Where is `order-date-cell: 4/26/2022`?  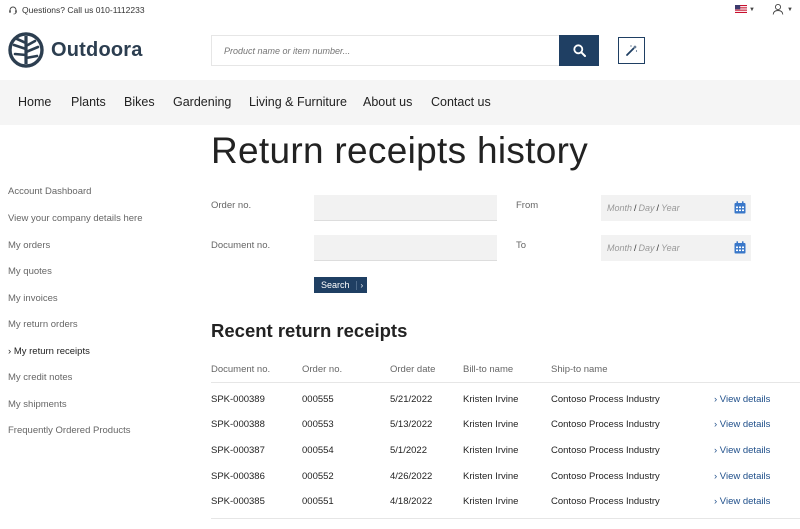
order-date-cell: 4/26/2022 is located at coordinates (411, 476).